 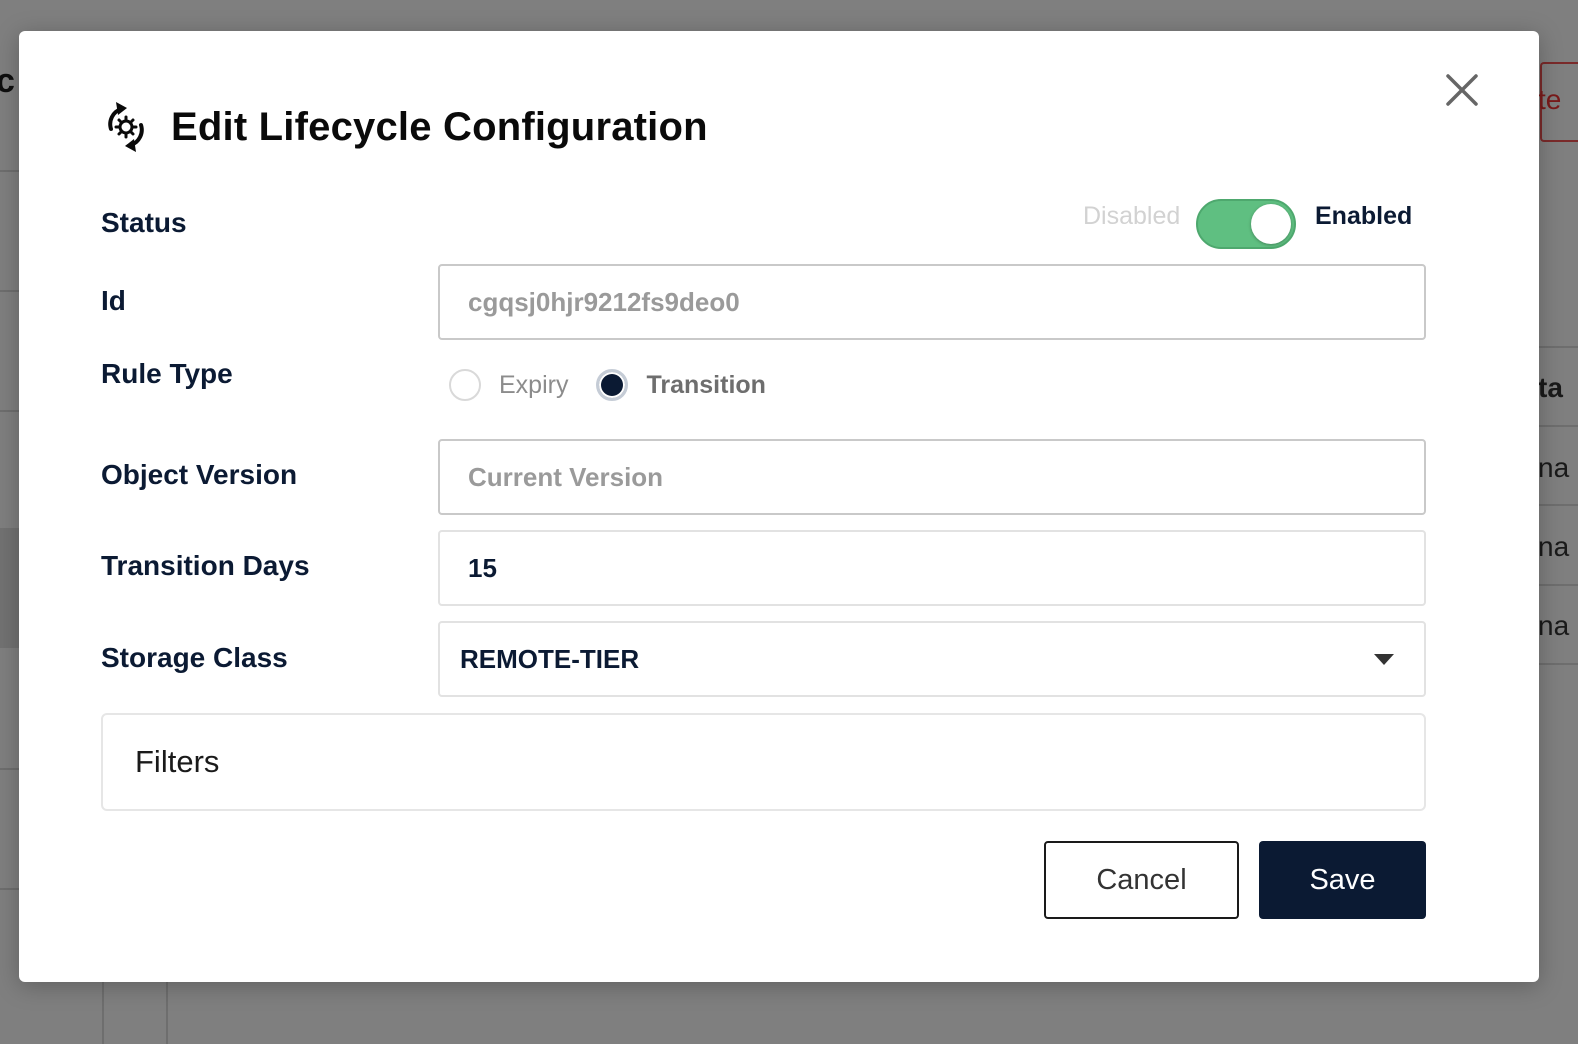 What do you see at coordinates (705, 385) in the screenshot?
I see `transition-radio-label: Transition` at bounding box center [705, 385].